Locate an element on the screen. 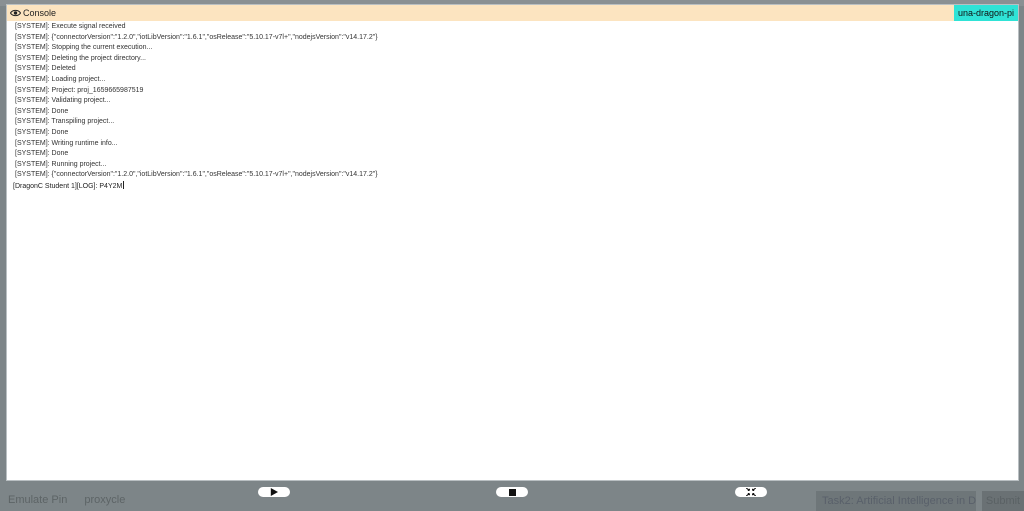 Image resolution: width=1024 pixels, height=511 pixels. stop-button is located at coordinates (512, 492).